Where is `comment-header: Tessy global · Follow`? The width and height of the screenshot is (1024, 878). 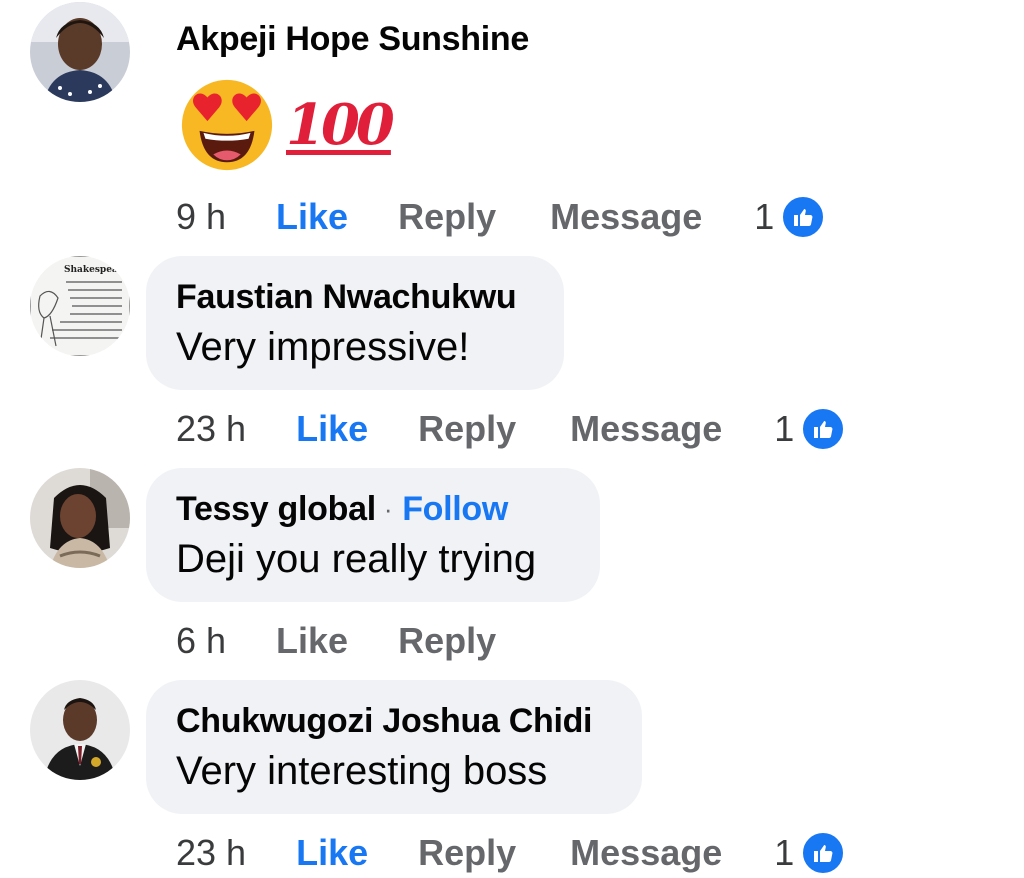
comment-header: Tessy global · Follow is located at coordinates (388, 509).